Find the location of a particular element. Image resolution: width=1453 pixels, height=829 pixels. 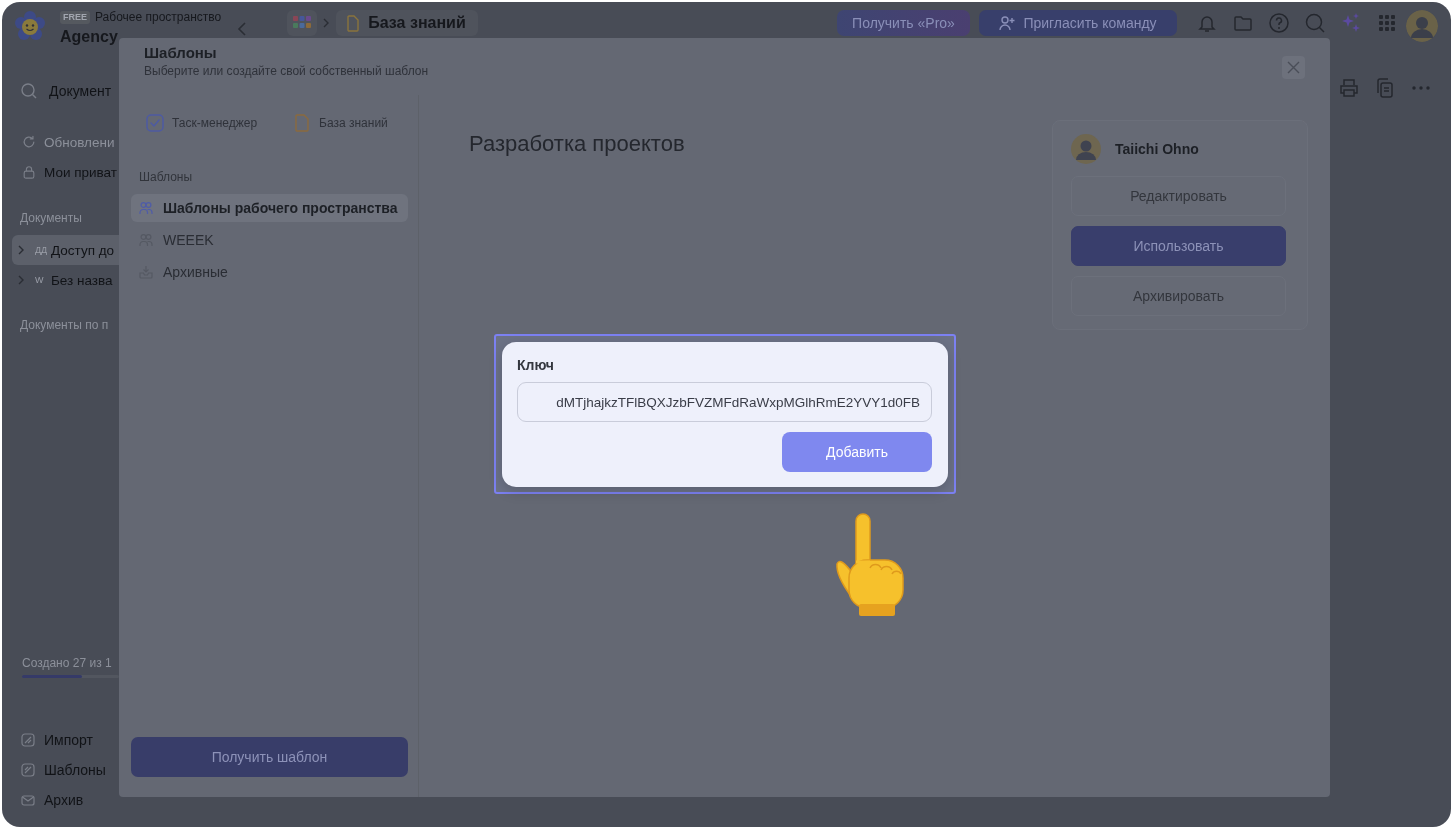

user-avatar-icon is located at coordinates (1422, 26).